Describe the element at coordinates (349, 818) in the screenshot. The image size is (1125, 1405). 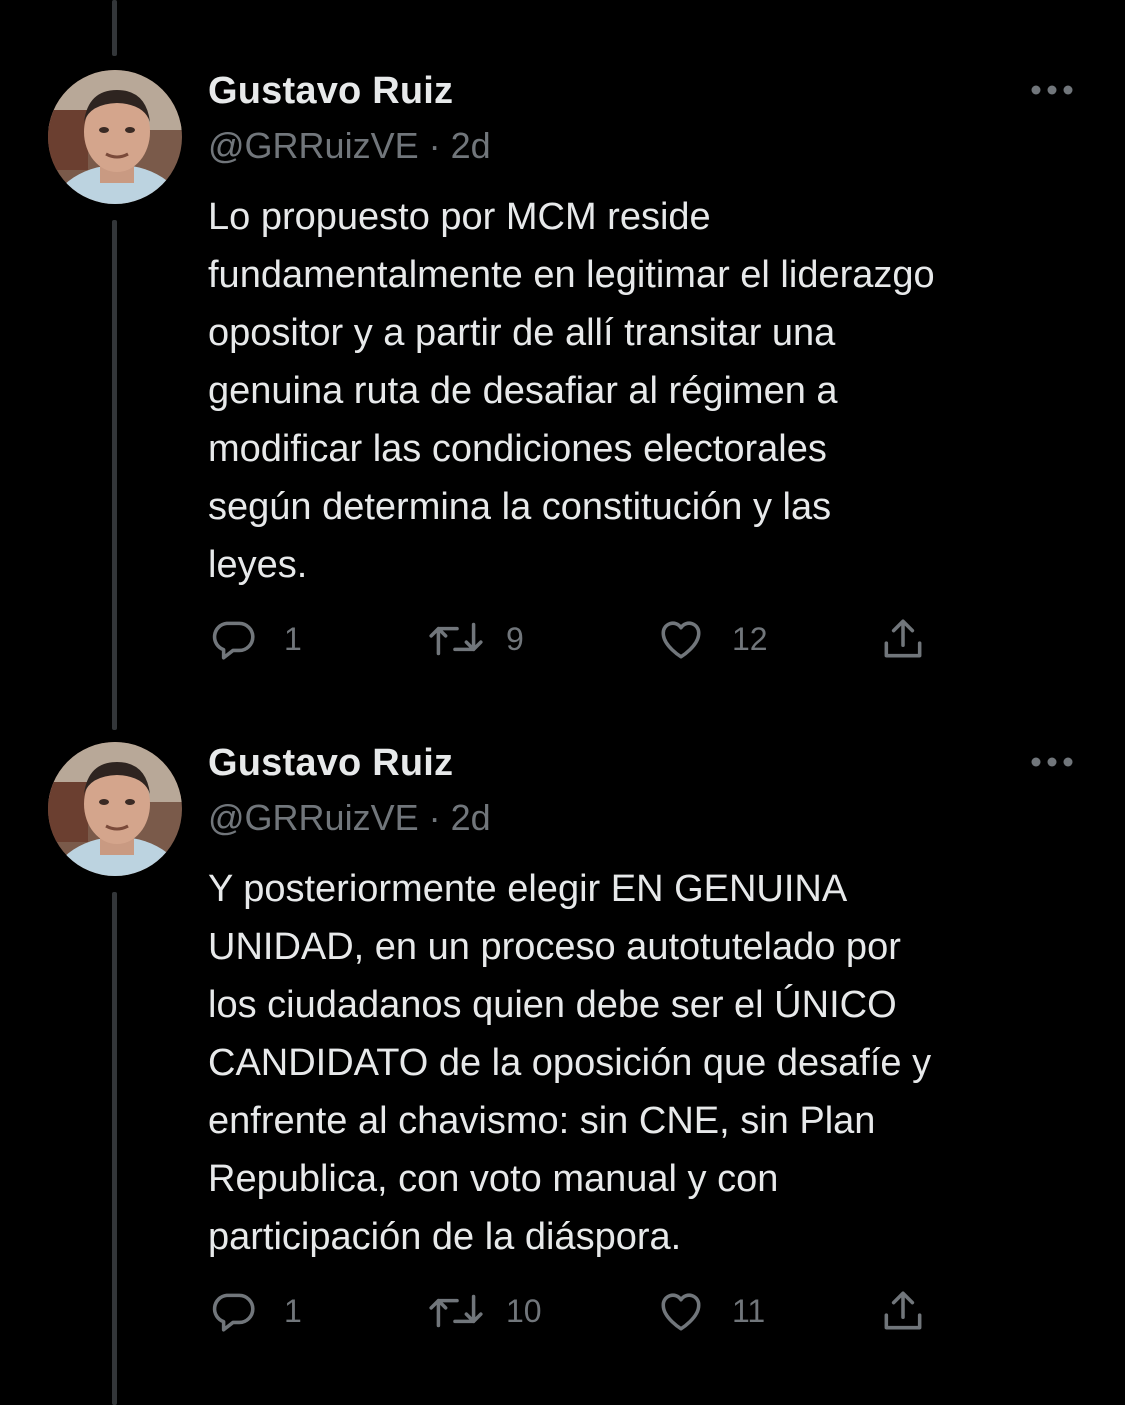
I see `author-handle-timestamp: @GRRuizVE · 2d` at that location.